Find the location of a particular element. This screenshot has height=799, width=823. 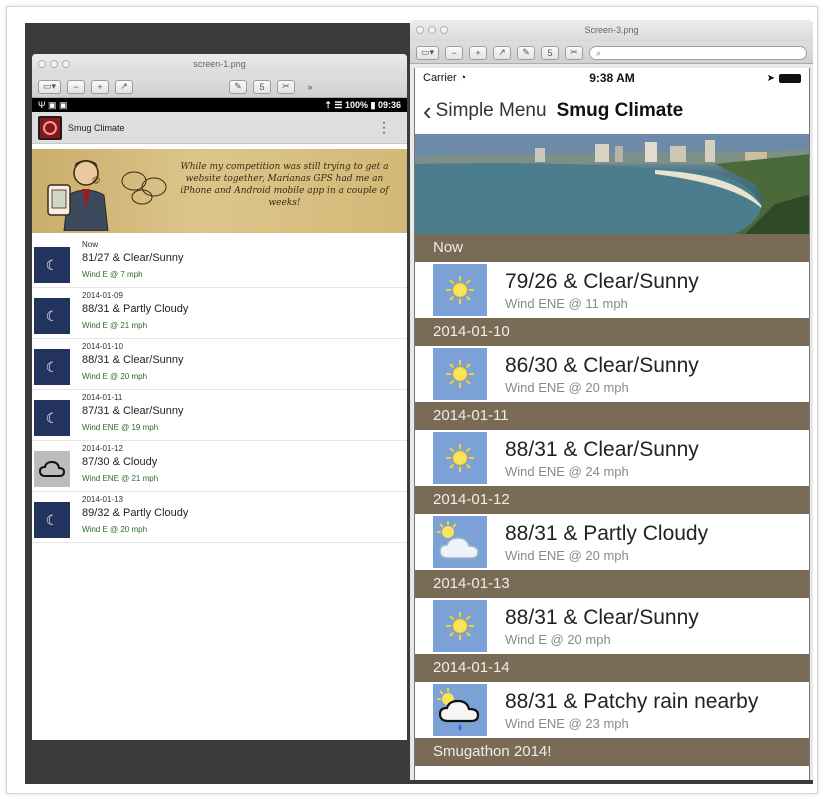

partly-cloudy-icon is located at coordinates (460, 542).